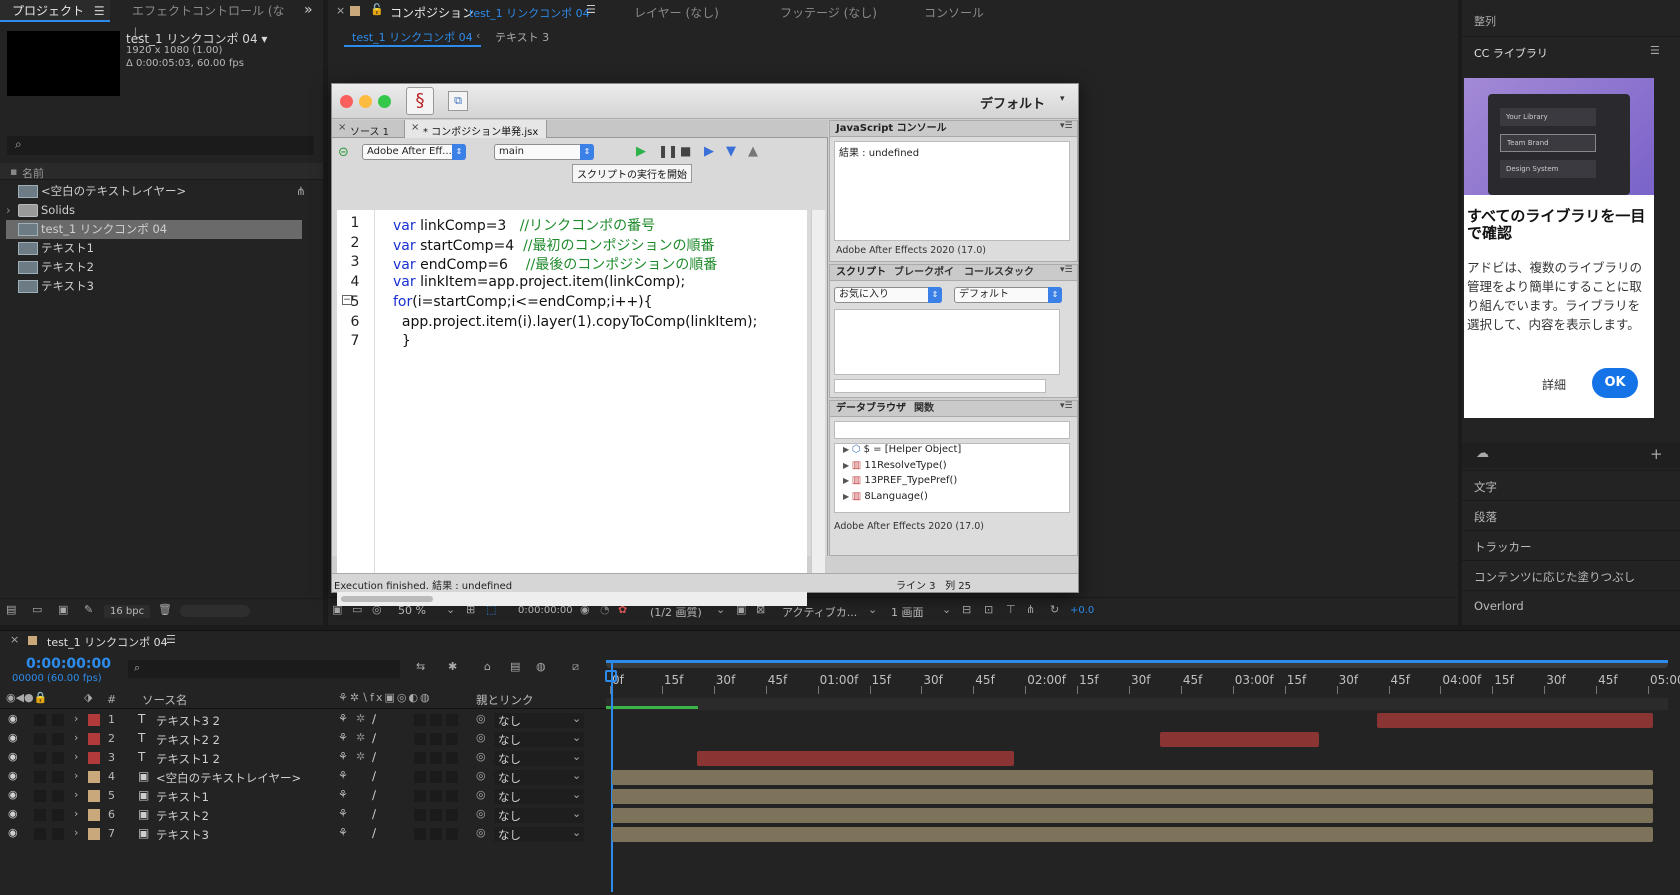 This screenshot has height=895, width=1680. What do you see at coordinates (188, 740) in the screenshot?
I see `layer-name: テキスト2 2` at bounding box center [188, 740].